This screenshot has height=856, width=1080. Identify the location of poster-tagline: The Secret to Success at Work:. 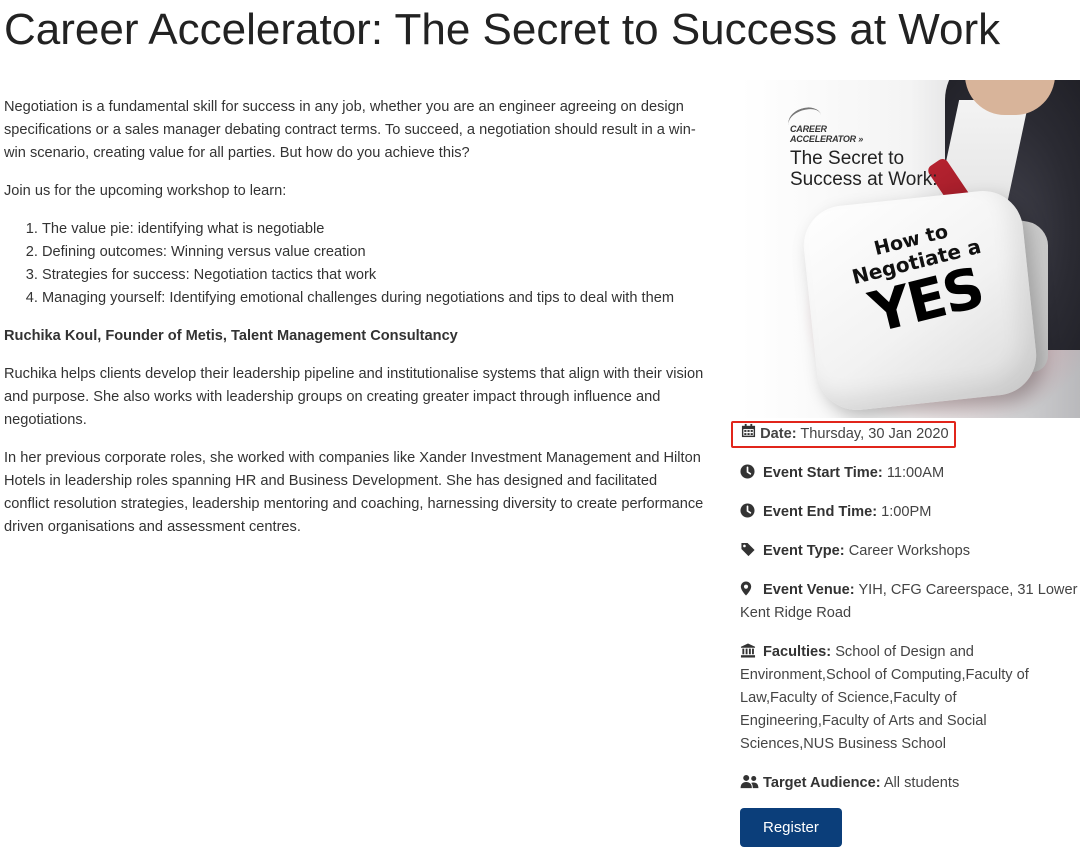
(864, 169).